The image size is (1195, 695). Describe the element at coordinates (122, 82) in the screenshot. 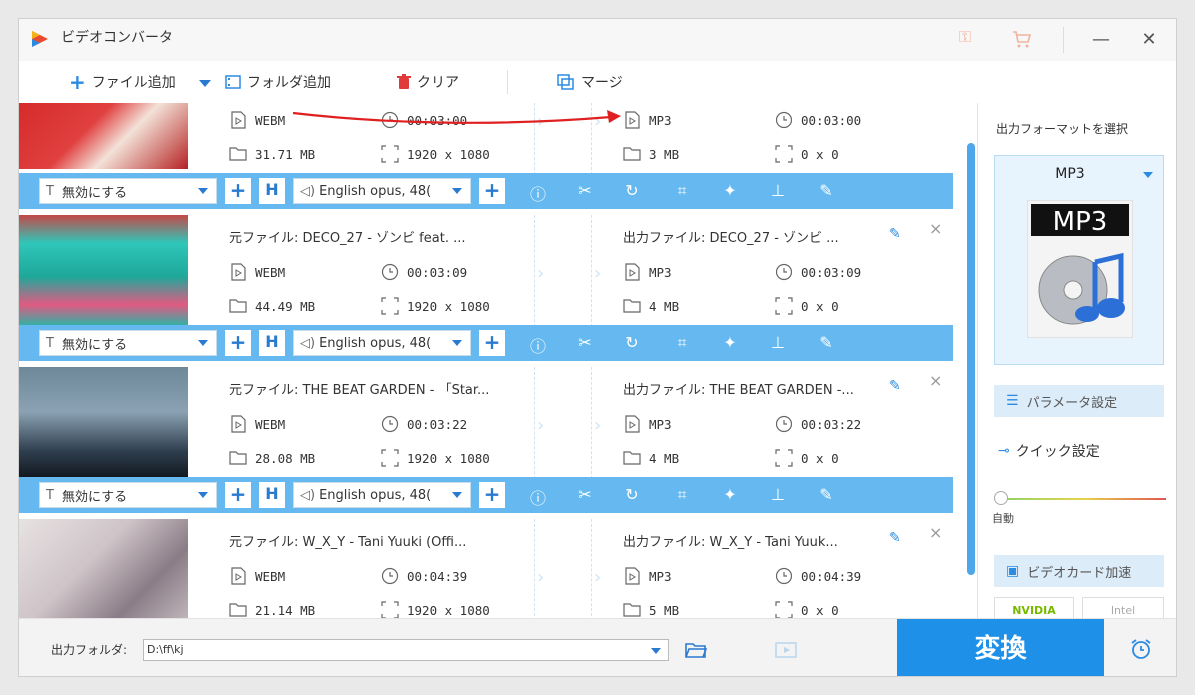

I see `add-file-button: + ファイル追加` at that location.